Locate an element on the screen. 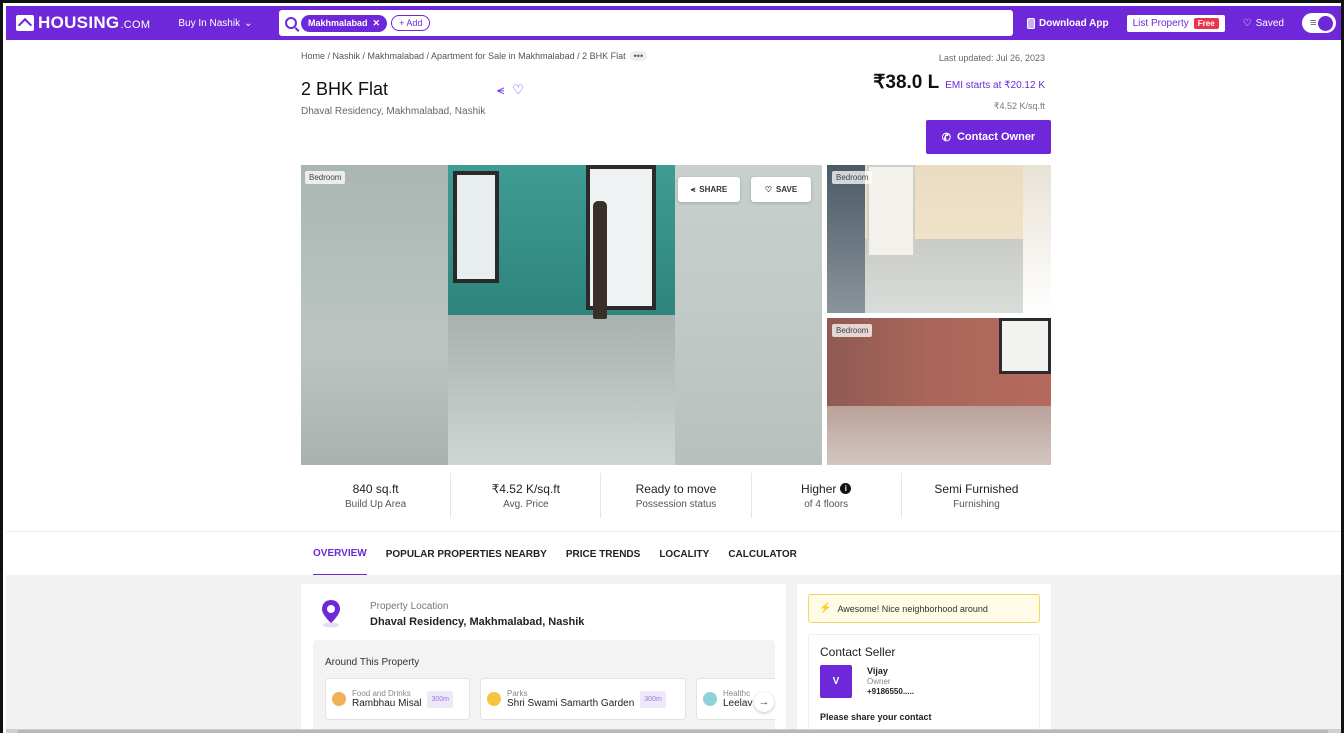 The width and height of the screenshot is (1344, 733). saved-button: ♡ Saved is located at coordinates (1263, 23).